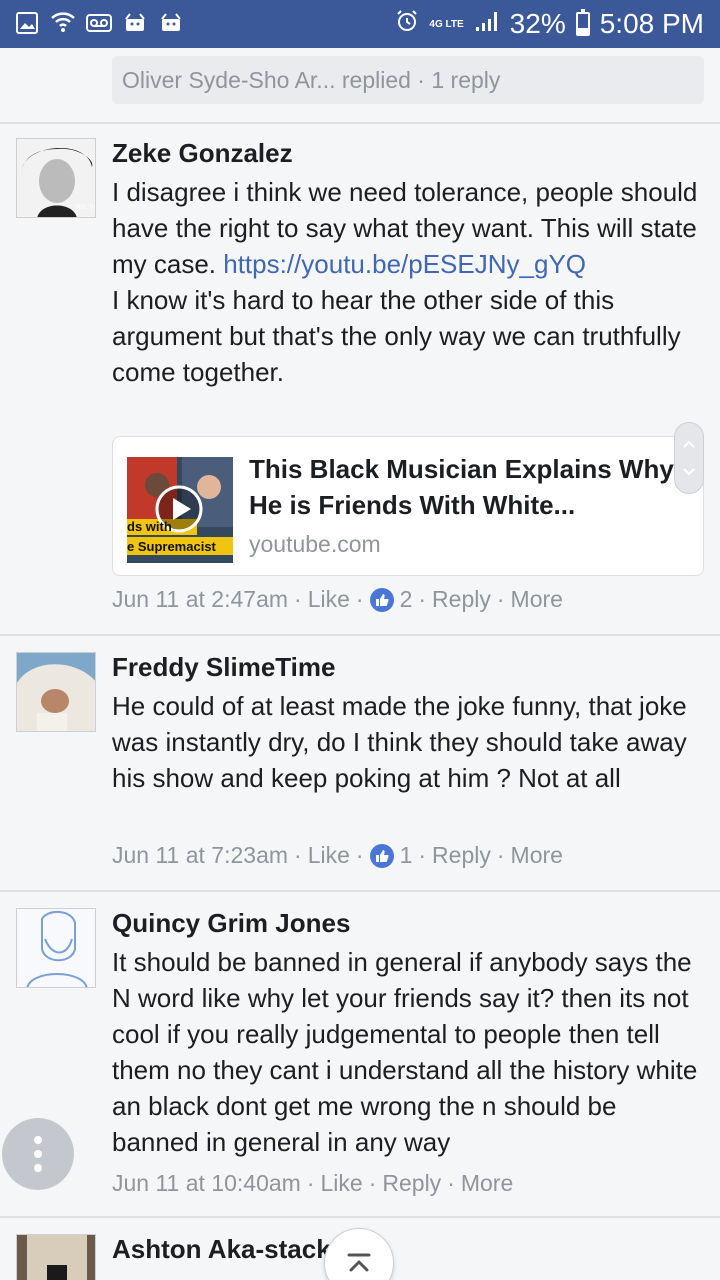  I want to click on timestamp: Jun 11 at 2:47am, so click(200, 599).